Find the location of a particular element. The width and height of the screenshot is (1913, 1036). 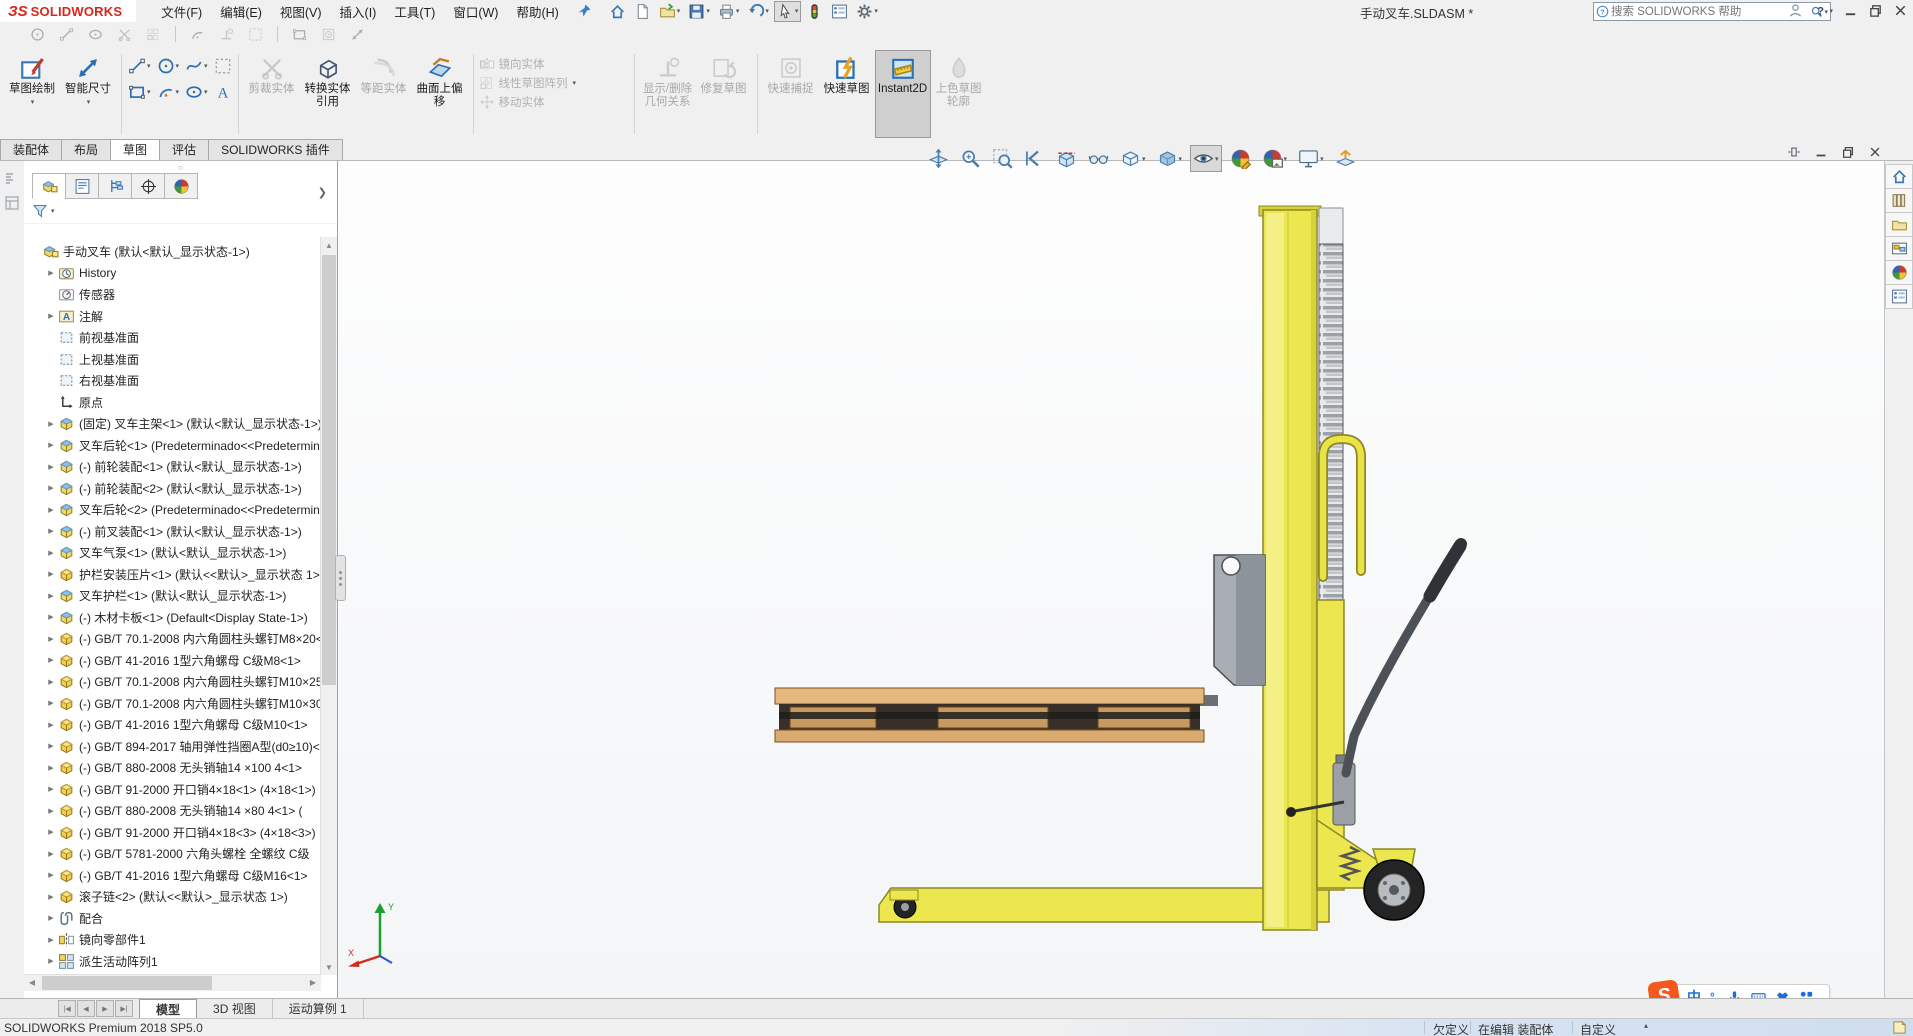

tree-item: 右视基准面 is located at coordinates (172, 381).